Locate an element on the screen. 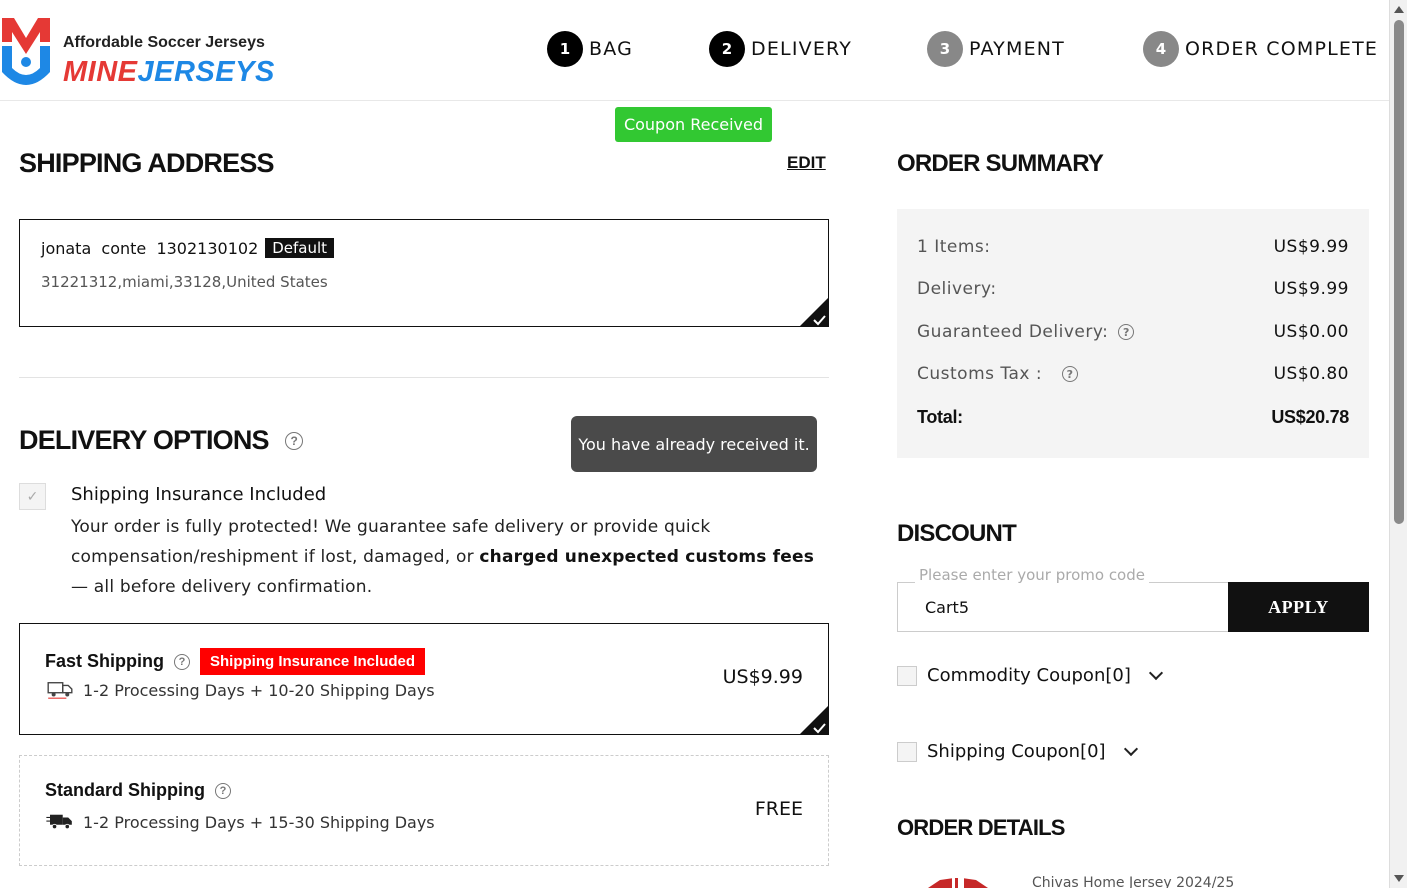 This screenshot has height=888, width=1407. edit-address-link: EDIT is located at coordinates (806, 163).